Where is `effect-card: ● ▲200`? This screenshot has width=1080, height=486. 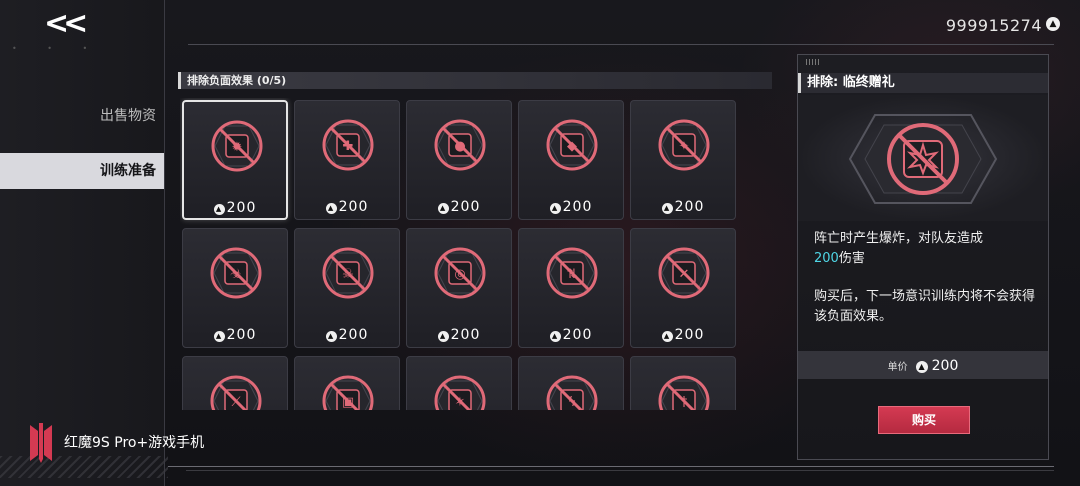 effect-card: ● ▲200 is located at coordinates (459, 160).